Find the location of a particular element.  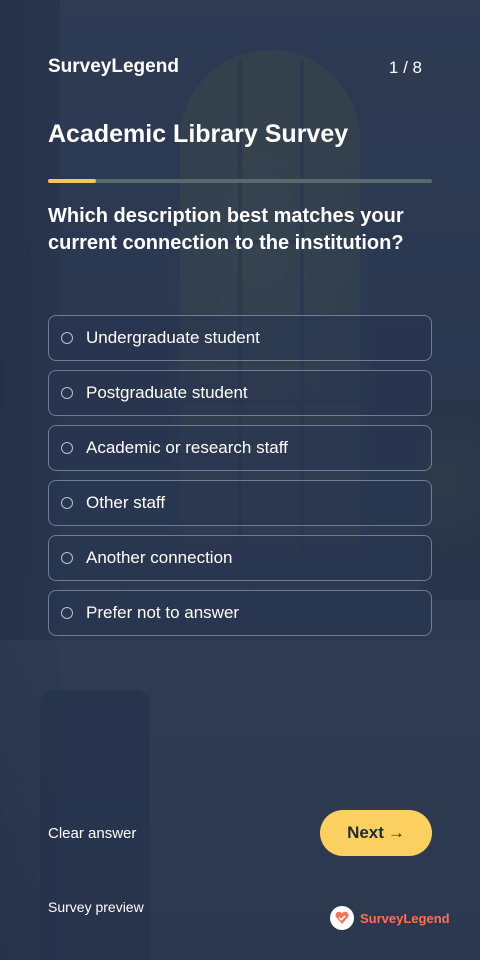

clear-answer-link: Clear answer is located at coordinates (92, 833).